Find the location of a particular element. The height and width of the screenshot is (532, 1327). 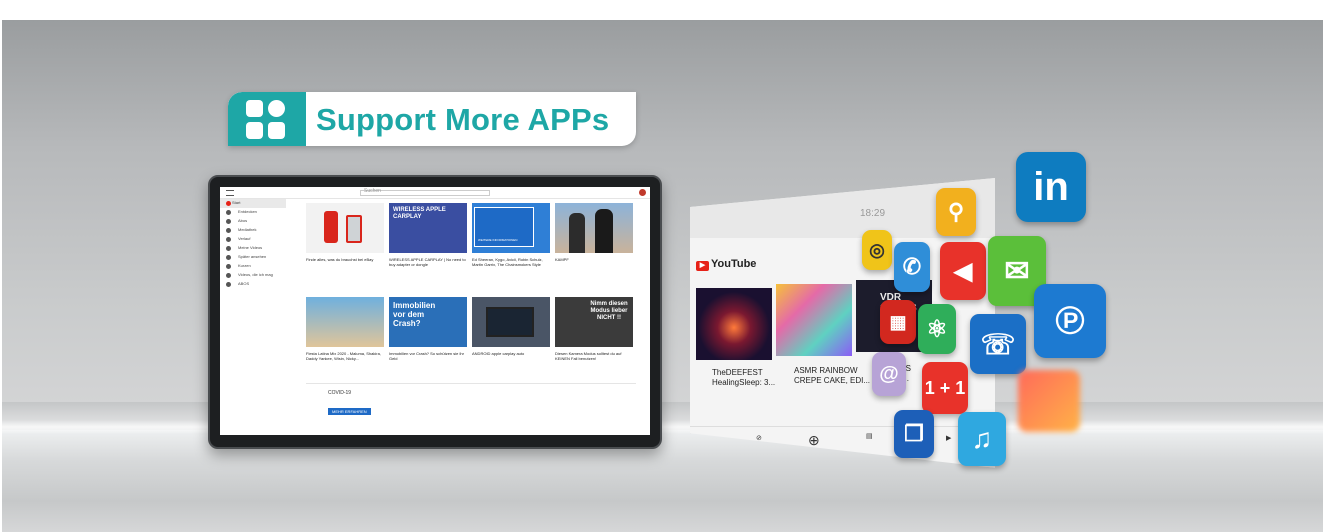

sidebar-item-label: Start is located at coordinates (236, 202).